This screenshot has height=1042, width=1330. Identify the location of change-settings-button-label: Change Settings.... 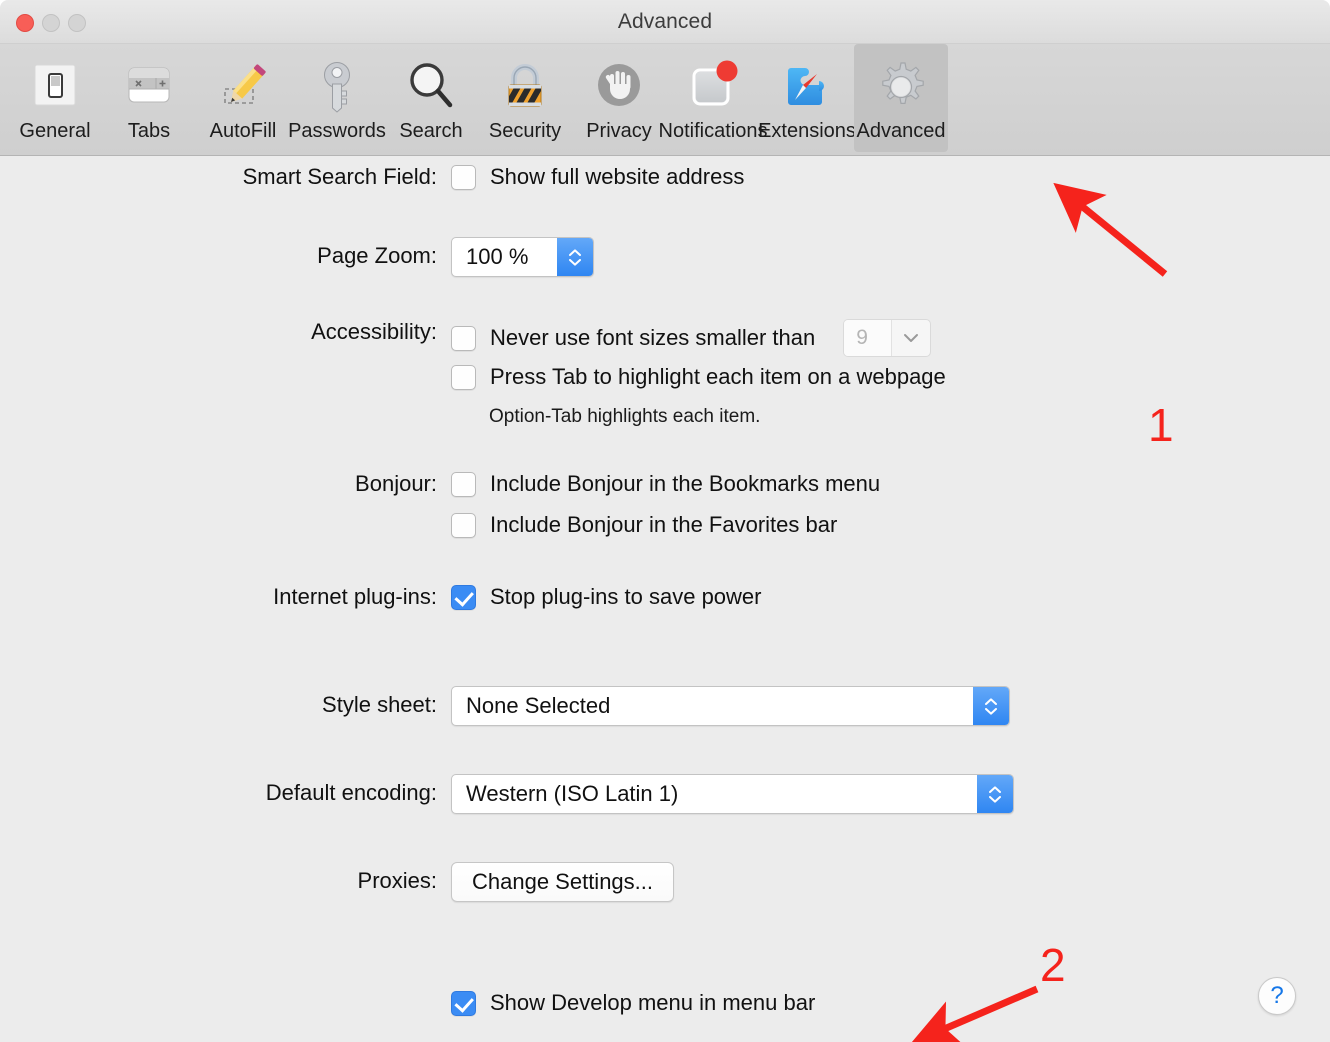
(563, 881).